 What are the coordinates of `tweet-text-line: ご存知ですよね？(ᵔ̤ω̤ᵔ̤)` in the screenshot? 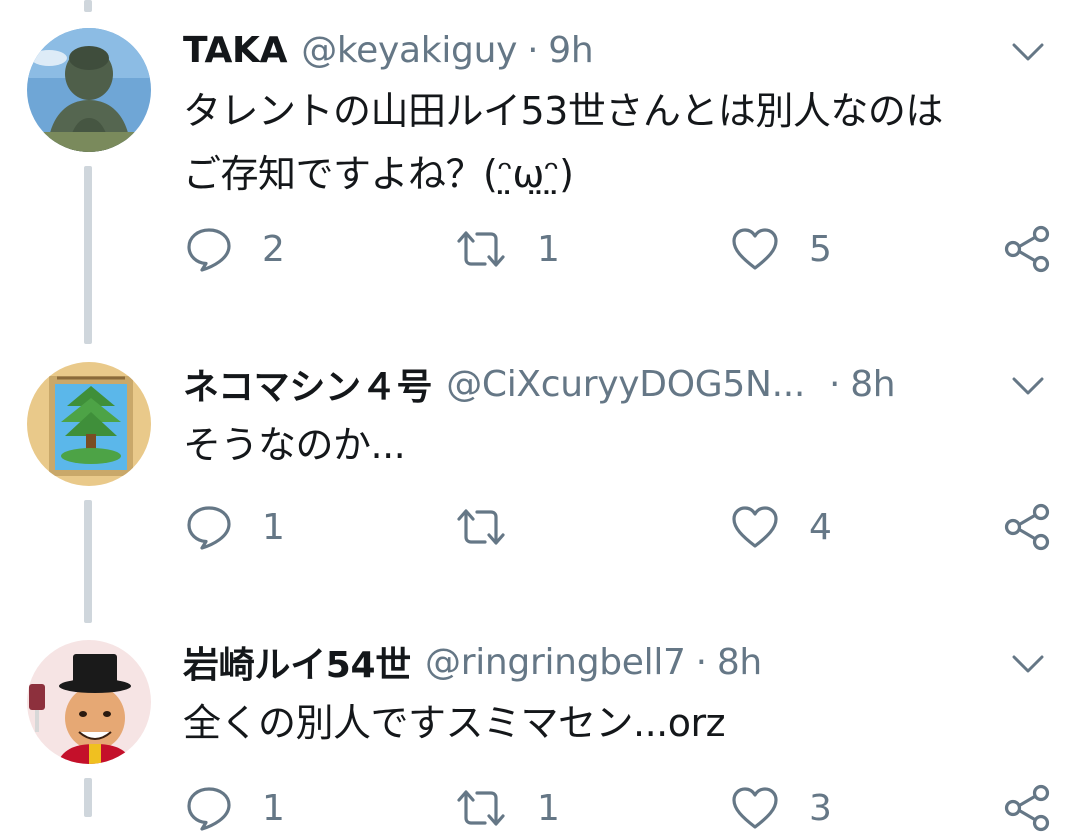 It's located at (378, 174).